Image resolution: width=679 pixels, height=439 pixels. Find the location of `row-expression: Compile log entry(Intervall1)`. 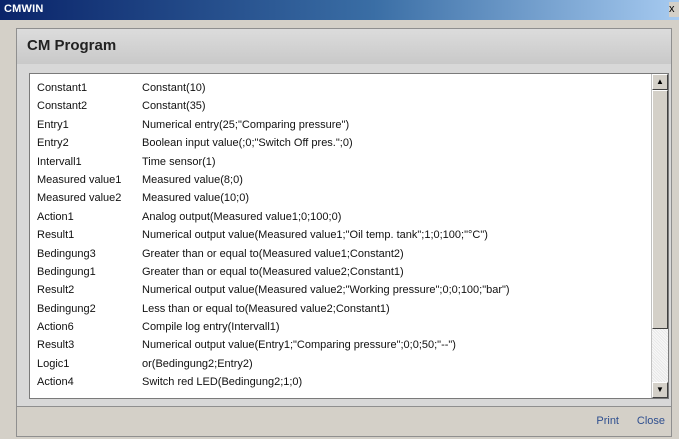

row-expression: Compile log entry(Intervall1) is located at coordinates (211, 327).